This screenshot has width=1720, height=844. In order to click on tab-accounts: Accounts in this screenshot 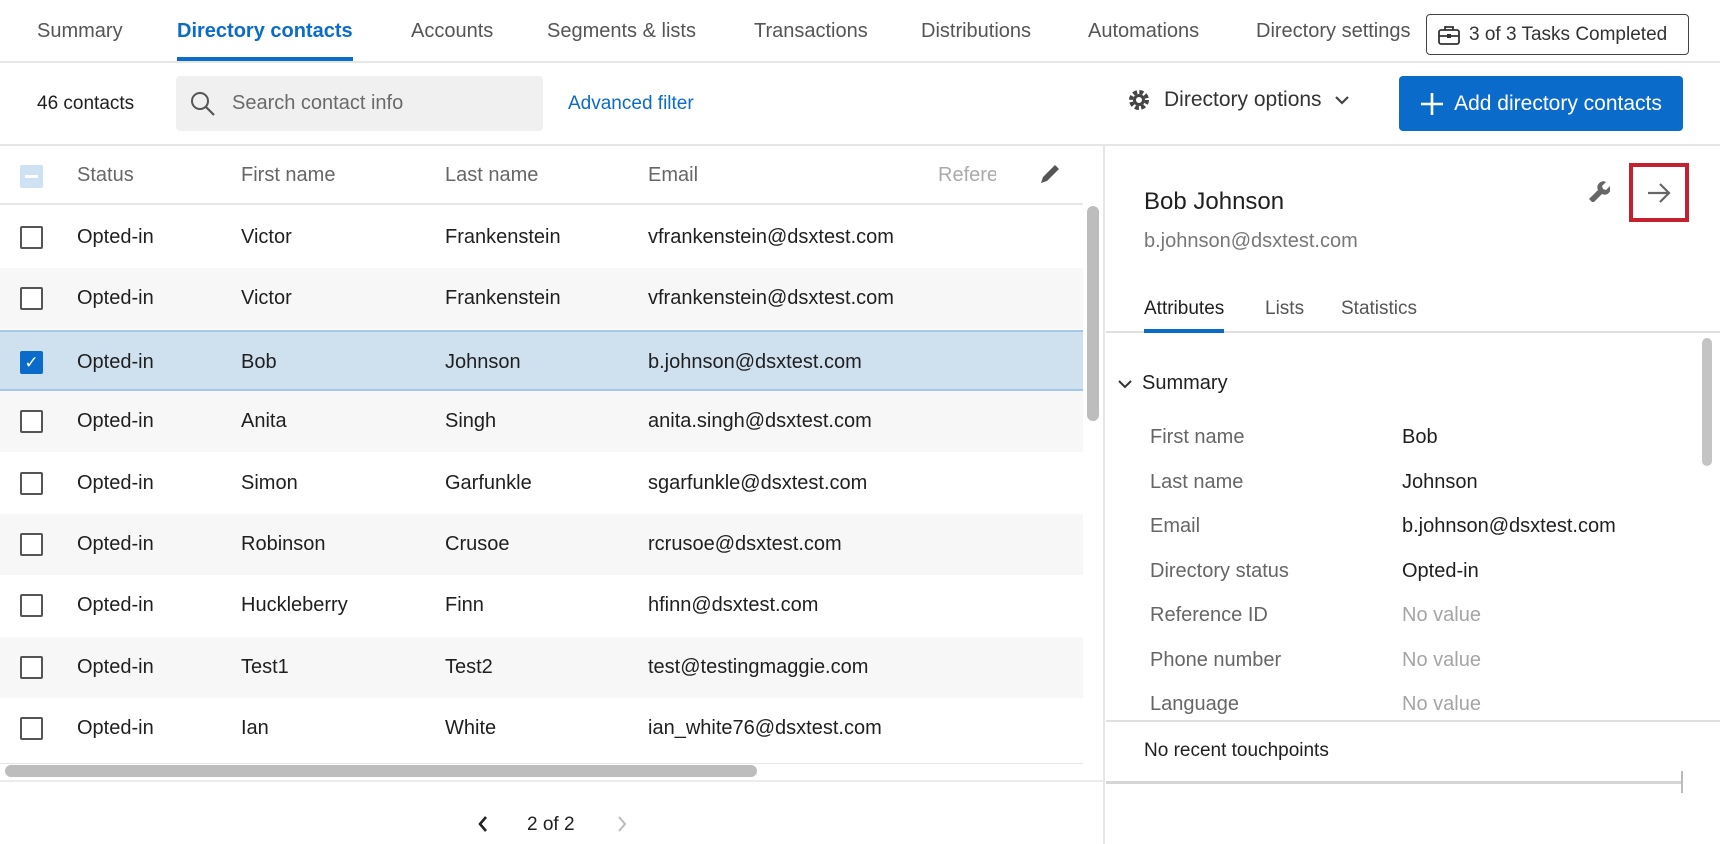, I will do `click(452, 31)`.